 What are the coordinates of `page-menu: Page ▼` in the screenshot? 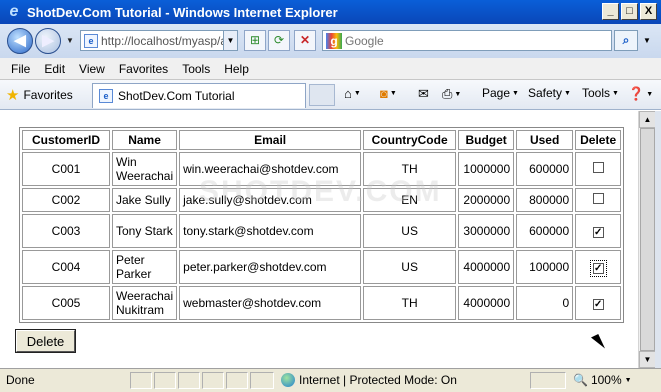 It's located at (500, 93).